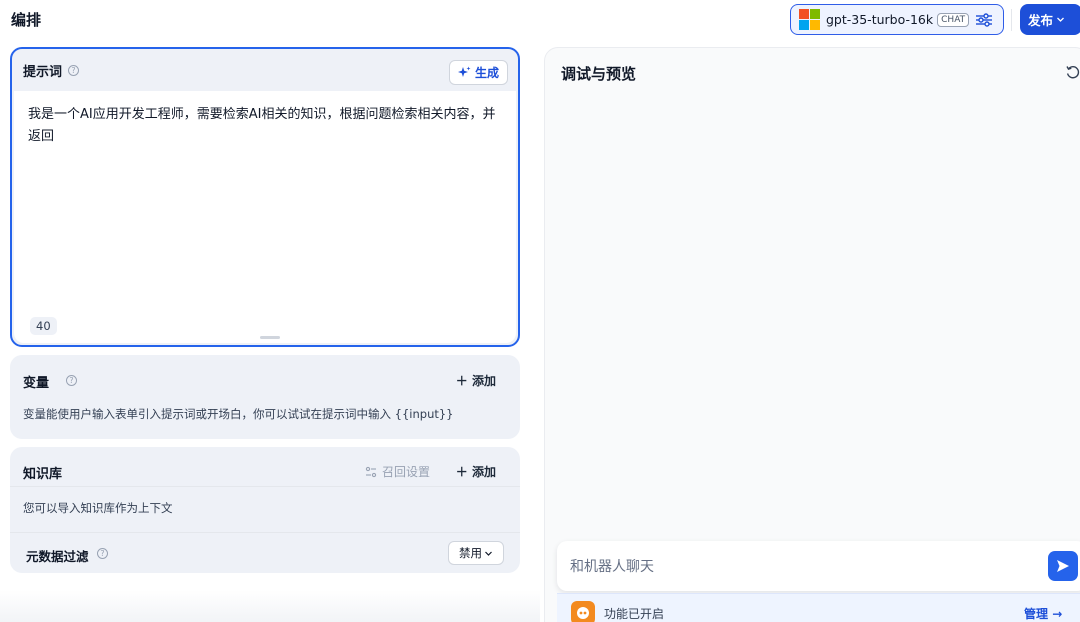 The image size is (1080, 622). I want to click on settings-sliders-icon, so click(984, 19).